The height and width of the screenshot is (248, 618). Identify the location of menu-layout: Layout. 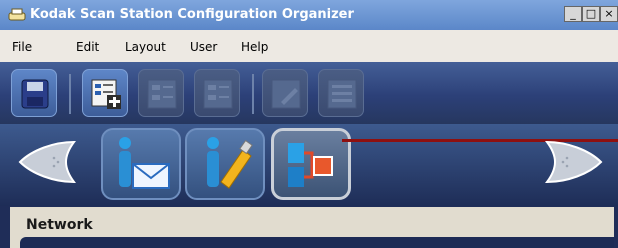
(145, 47).